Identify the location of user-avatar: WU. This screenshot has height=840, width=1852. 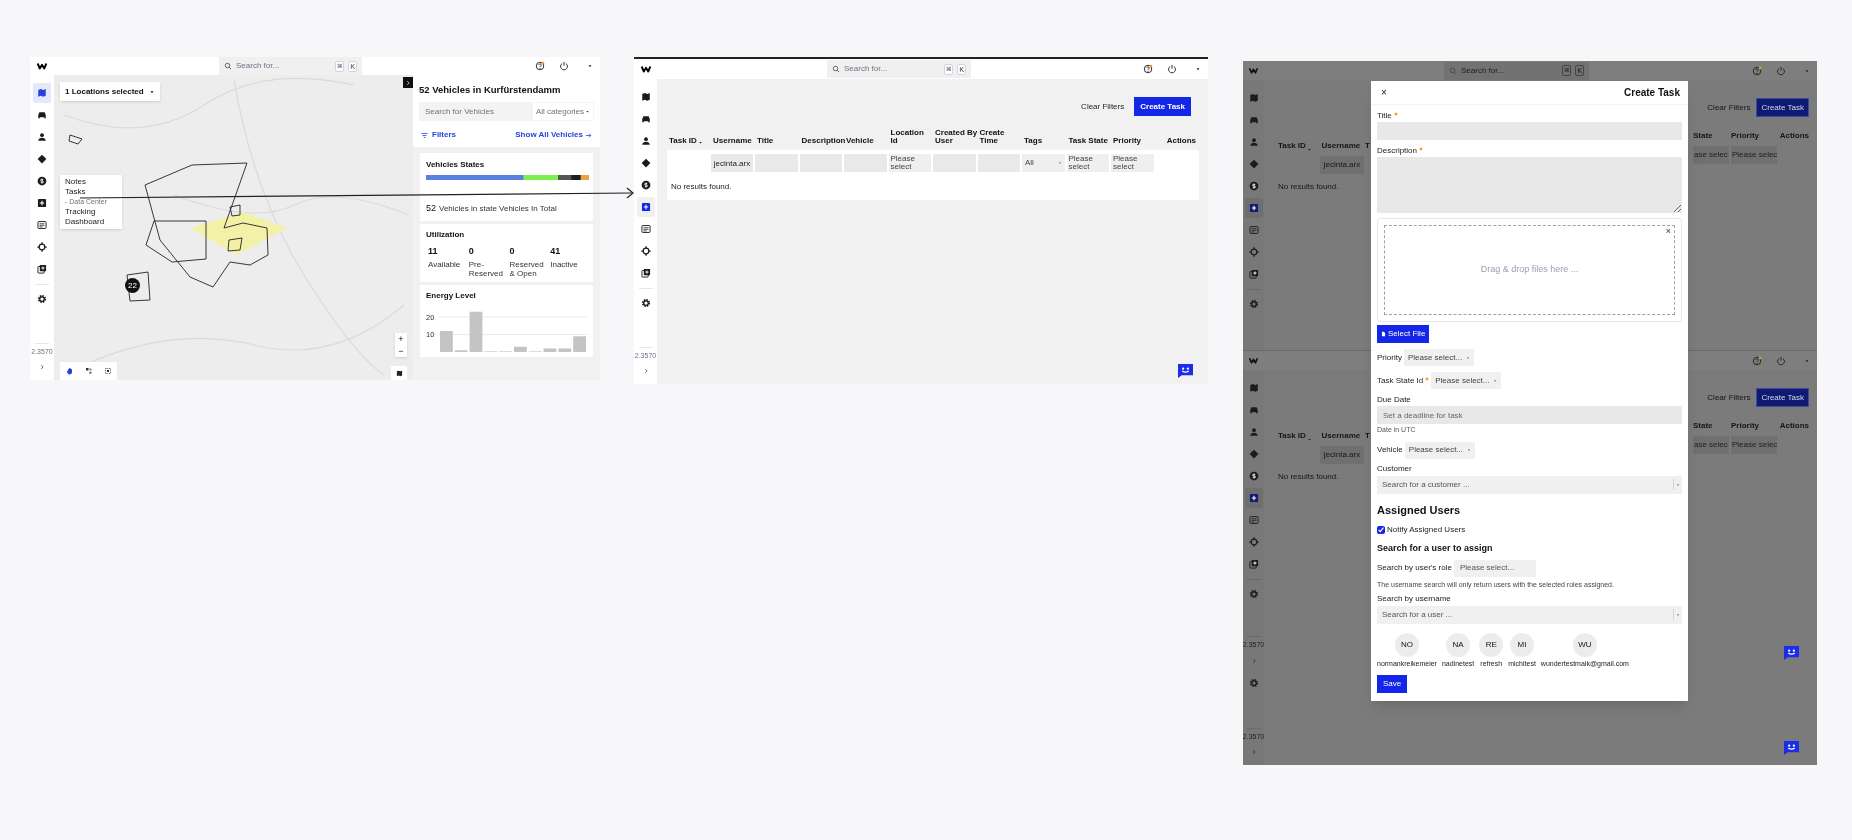
(1584, 644).